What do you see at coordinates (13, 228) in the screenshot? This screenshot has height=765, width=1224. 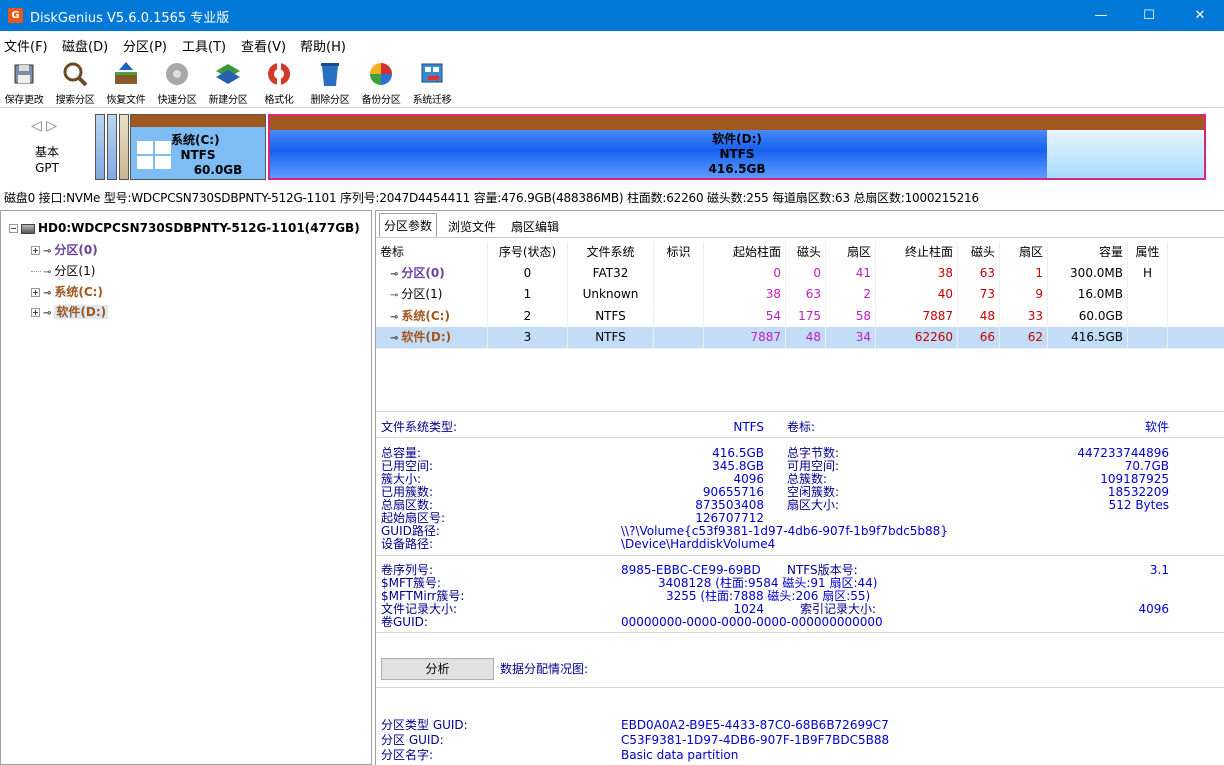 I see `collapse-icon: −` at bounding box center [13, 228].